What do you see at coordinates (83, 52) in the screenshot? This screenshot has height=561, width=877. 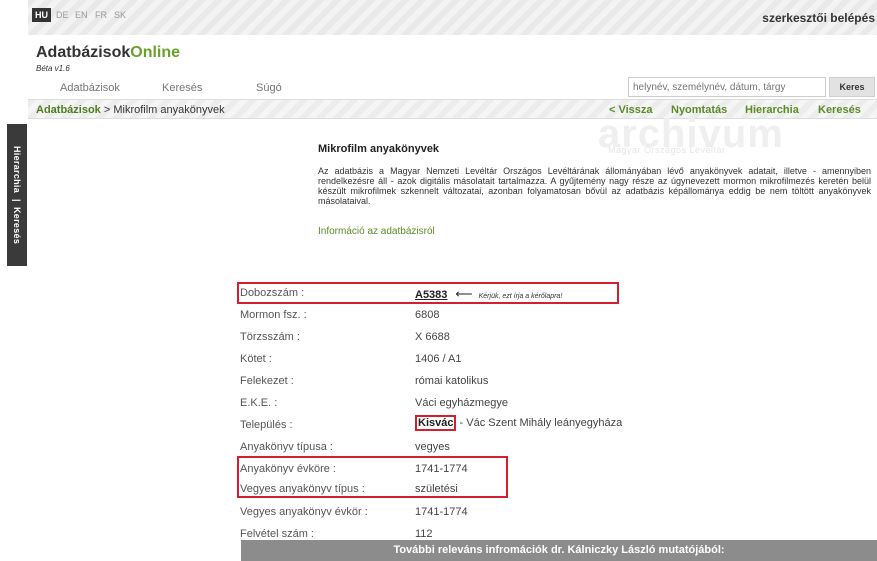 I see `logo-main: Adatbázisok` at bounding box center [83, 52].